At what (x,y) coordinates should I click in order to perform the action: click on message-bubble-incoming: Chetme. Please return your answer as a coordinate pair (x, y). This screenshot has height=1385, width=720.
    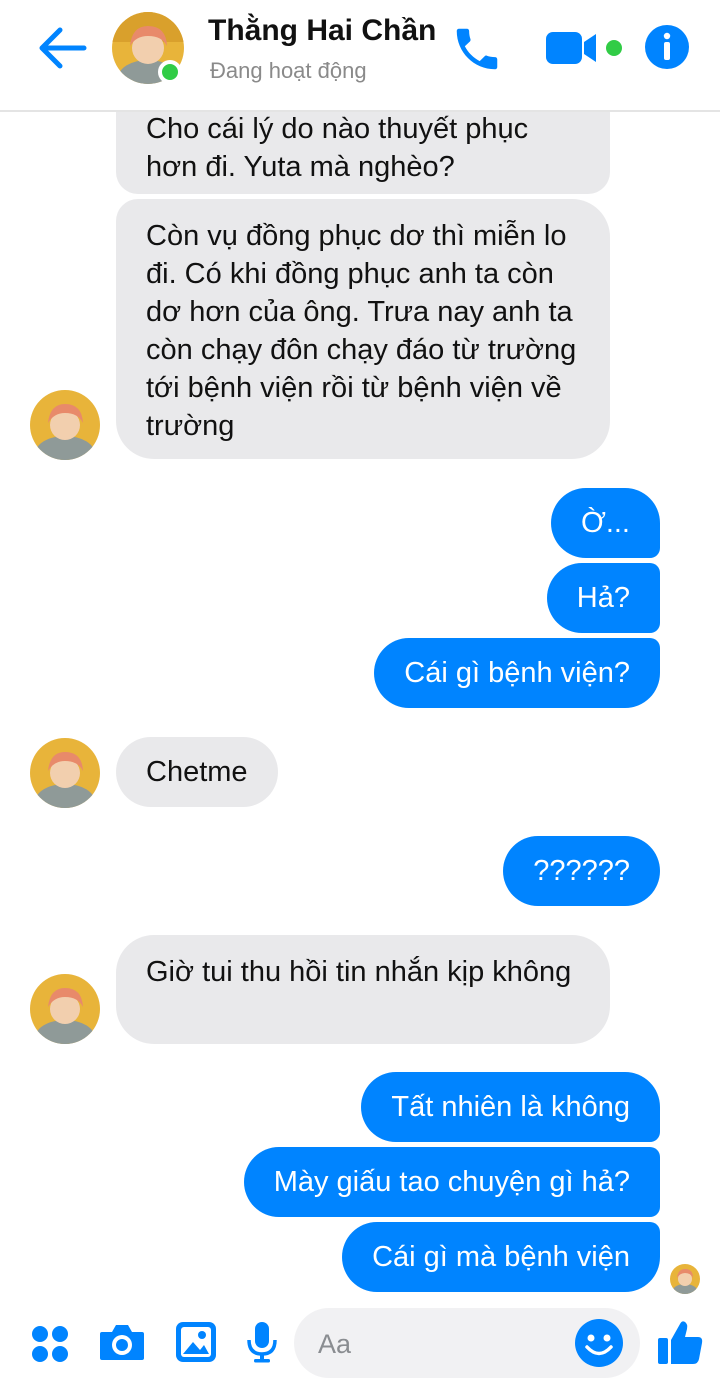
    Looking at the image, I should click on (197, 772).